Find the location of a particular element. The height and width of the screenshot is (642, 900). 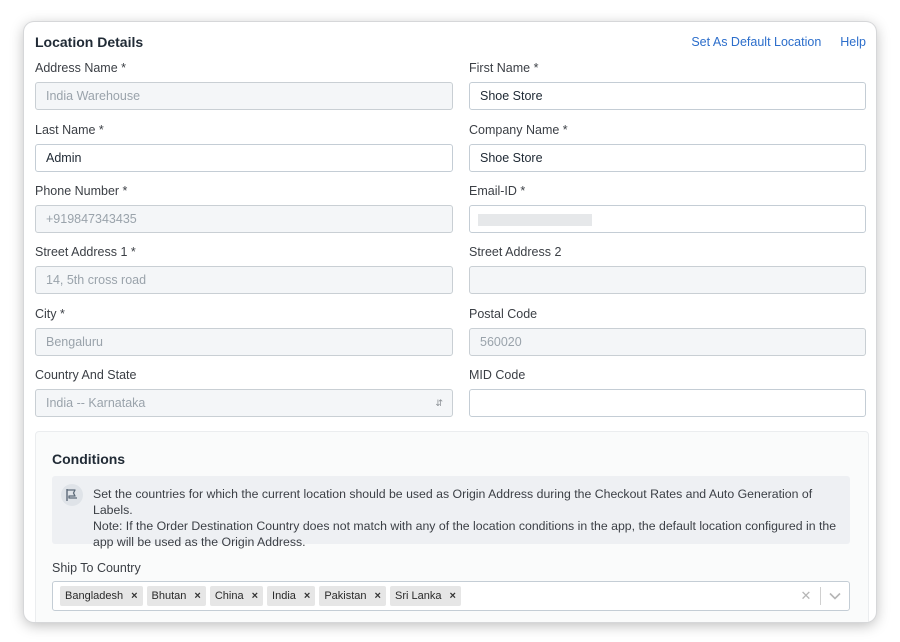

chip-label: Pakistan is located at coordinates (345, 596).